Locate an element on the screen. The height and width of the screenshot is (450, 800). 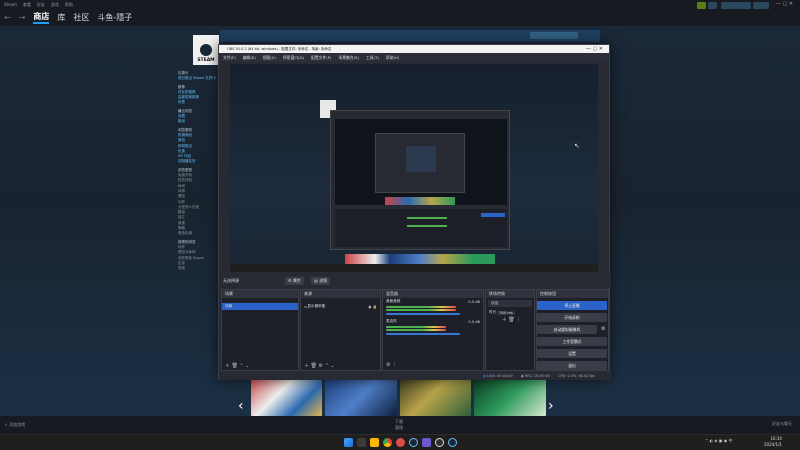
virtual-camera-button: 启动虚拟摄像机 is located at coordinates (567, 329).